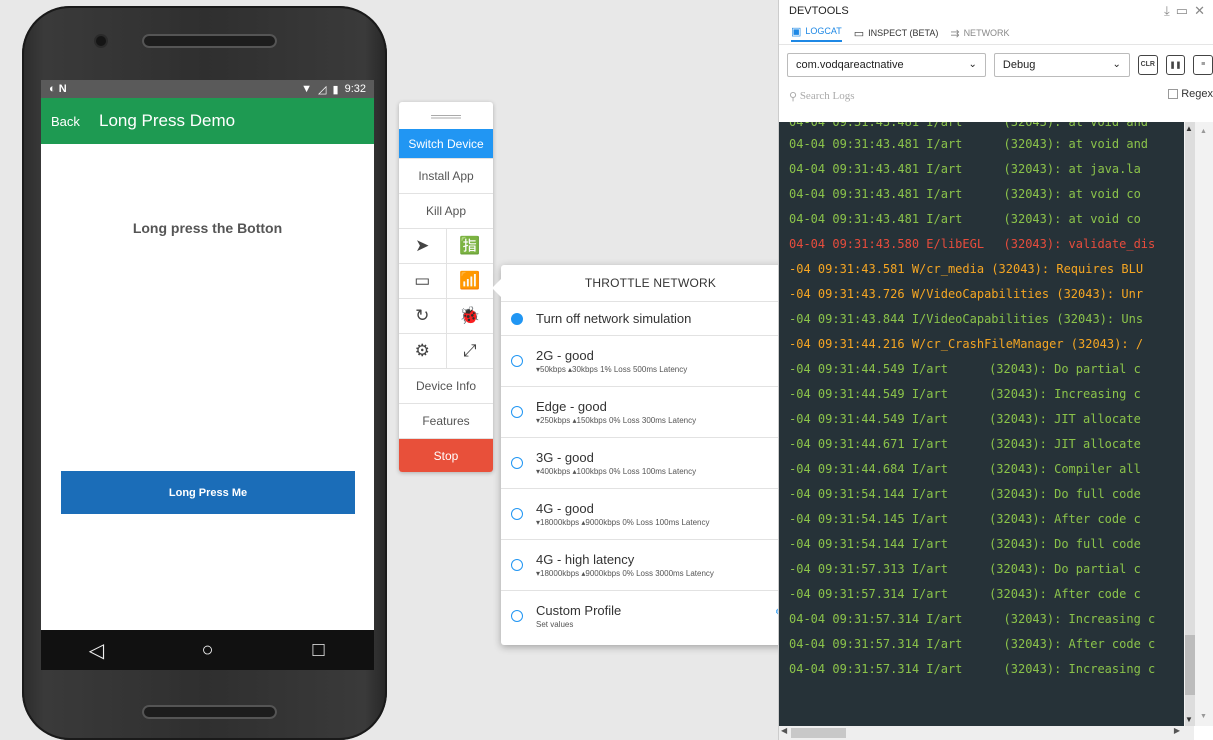  Describe the element at coordinates (650, 319) in the screenshot. I see `throttle-option-off: Turn off network simulation` at that location.